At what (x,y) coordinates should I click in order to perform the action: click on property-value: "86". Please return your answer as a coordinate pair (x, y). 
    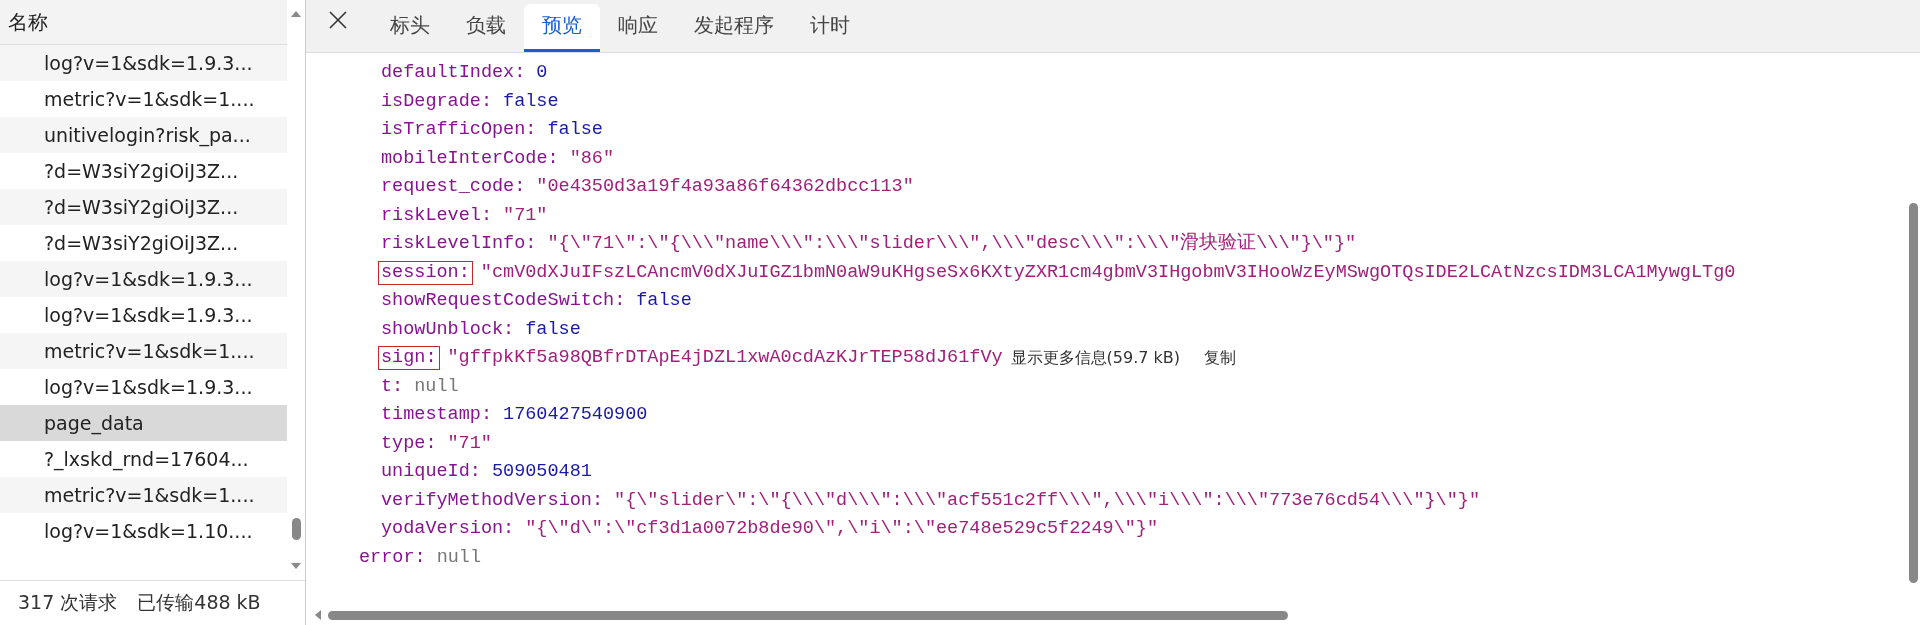
    Looking at the image, I should click on (592, 158).